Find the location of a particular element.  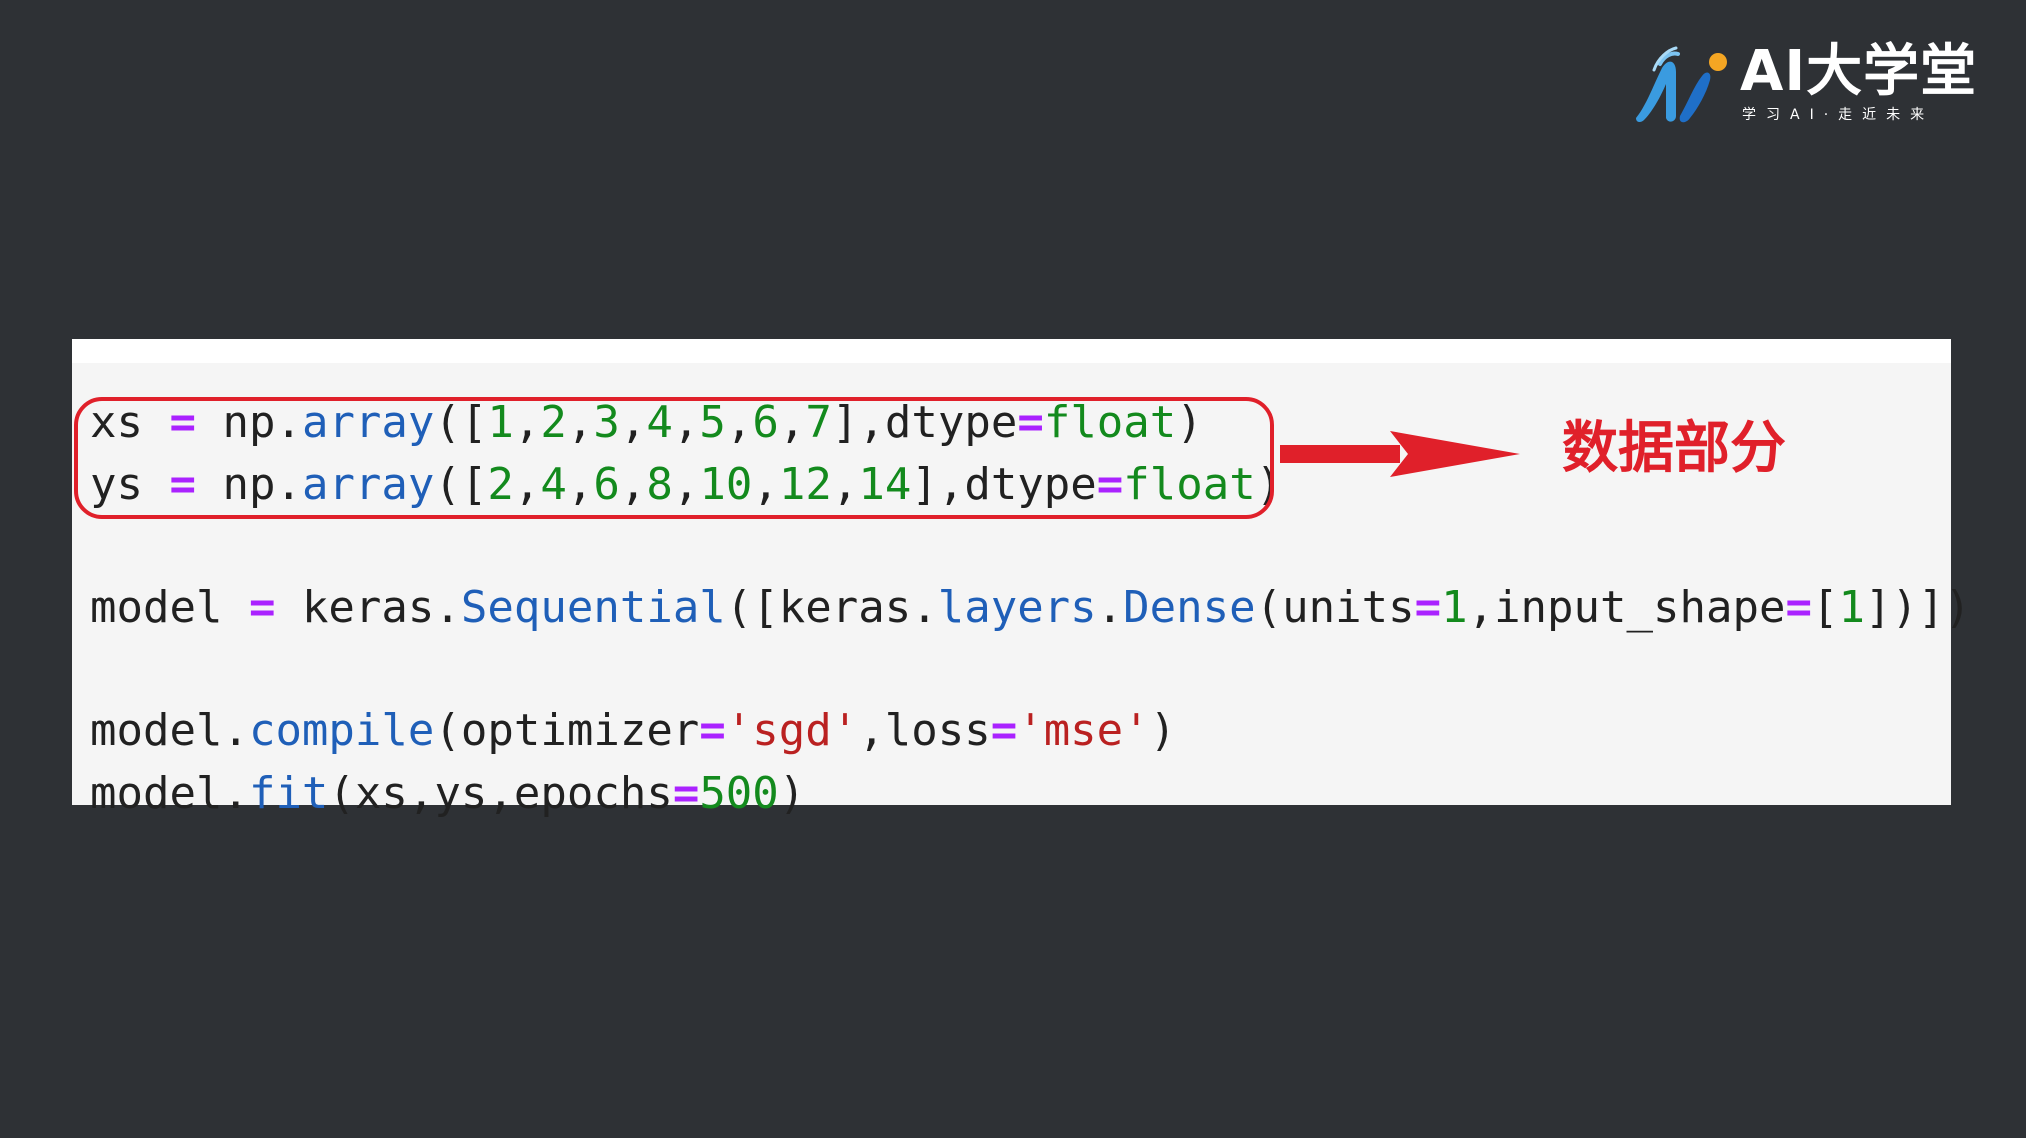

code-text: ([keras. is located at coordinates (831, 607).